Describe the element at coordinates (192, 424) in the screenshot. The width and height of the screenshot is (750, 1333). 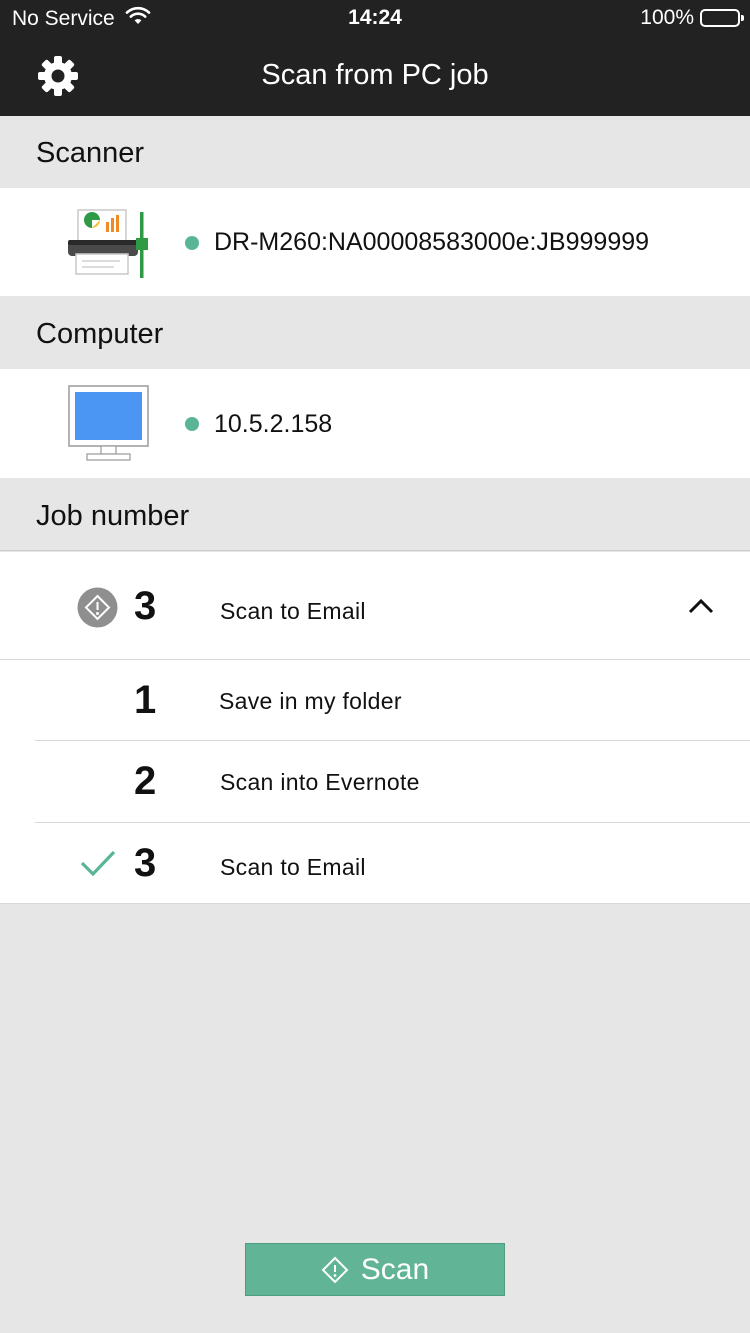
I see `computer-status-dot` at that location.